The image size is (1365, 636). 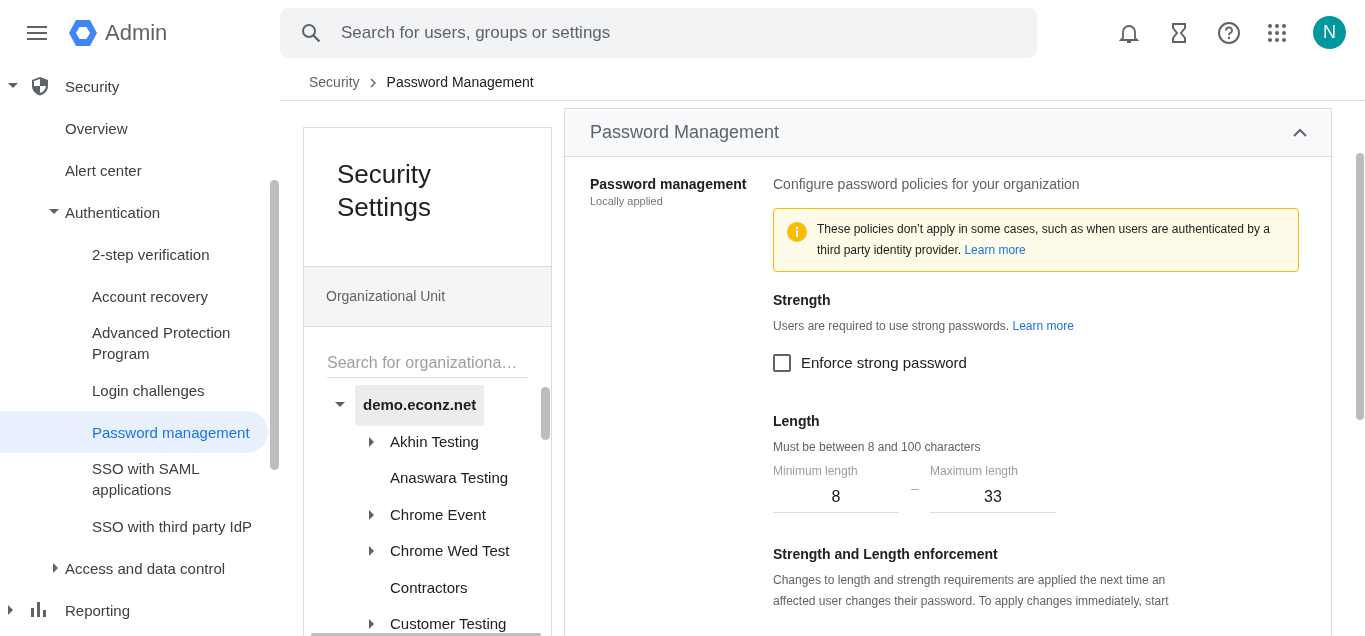 I want to click on nav-item: Account recovery, so click(x=134, y=296).